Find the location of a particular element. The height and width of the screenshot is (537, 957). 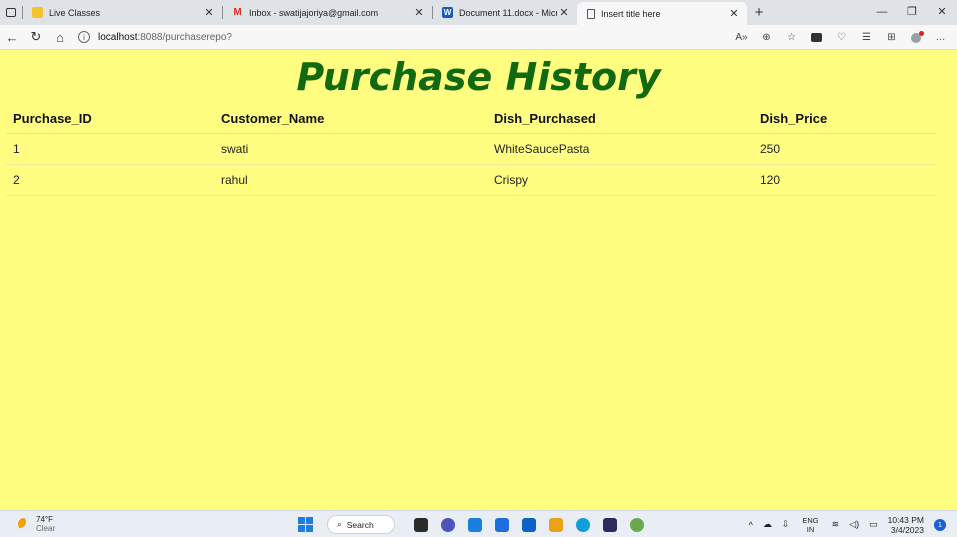

cell-purchase-id: 2 is located at coordinates (110, 180).